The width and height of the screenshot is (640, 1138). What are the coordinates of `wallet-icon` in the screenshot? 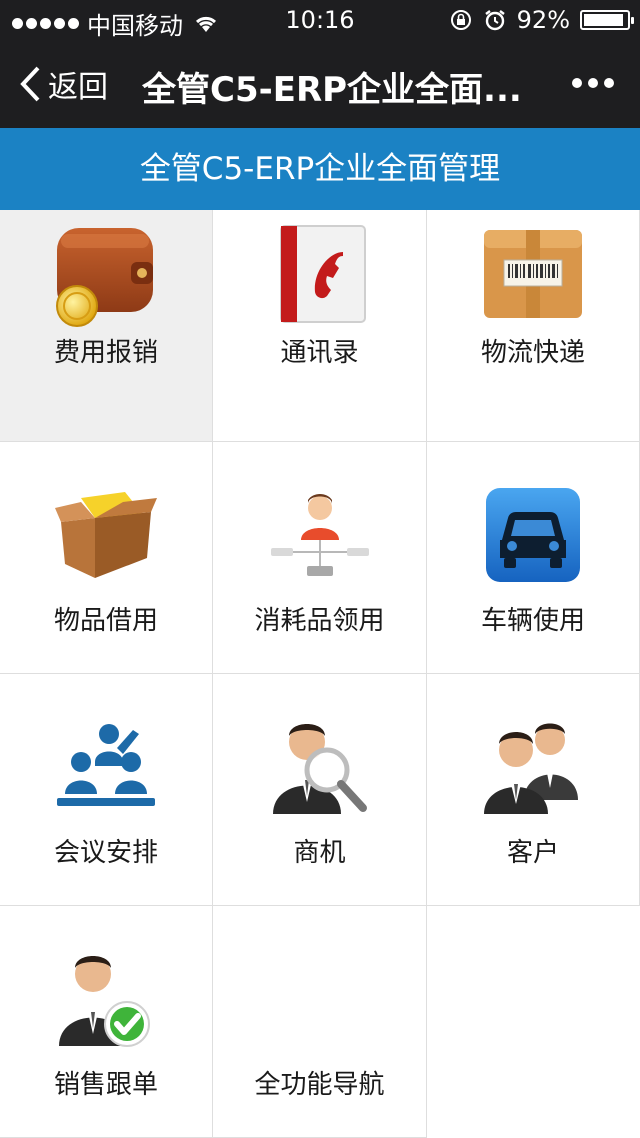 It's located at (106, 277).